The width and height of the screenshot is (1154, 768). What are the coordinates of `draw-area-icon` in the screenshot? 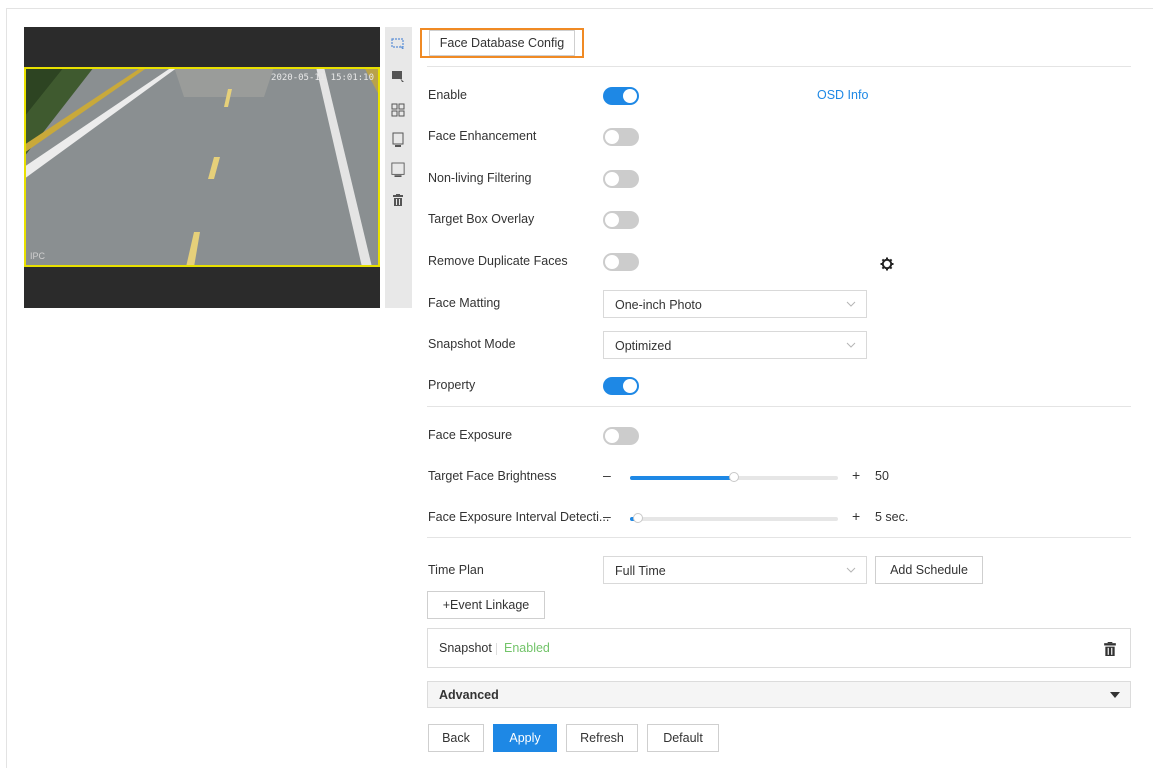 It's located at (398, 169).